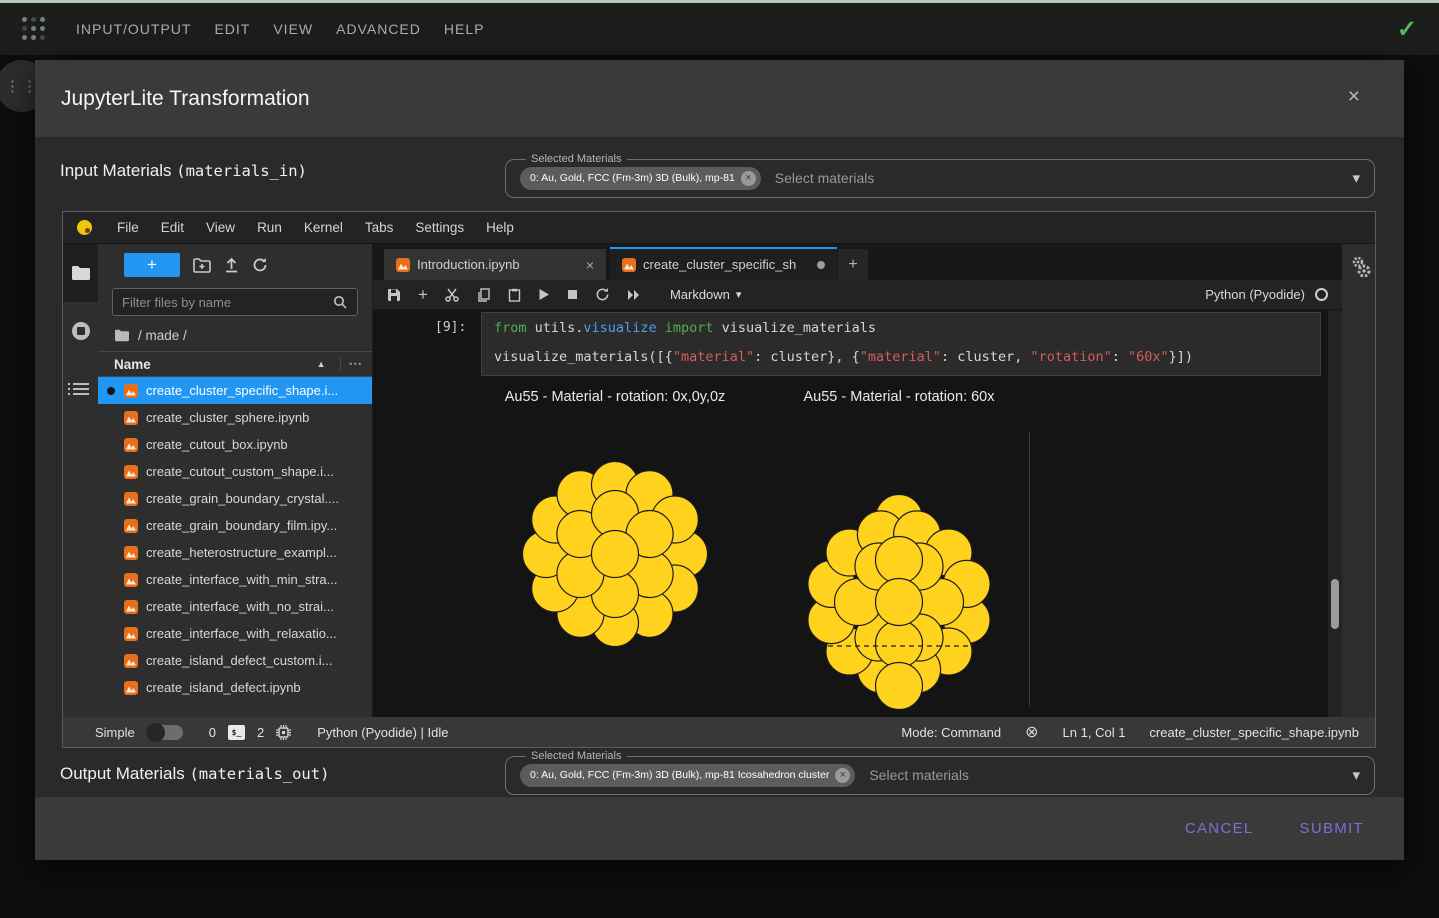 The height and width of the screenshot is (918, 1439). What do you see at coordinates (514, 295) in the screenshot?
I see `paste-cells-button` at bounding box center [514, 295].